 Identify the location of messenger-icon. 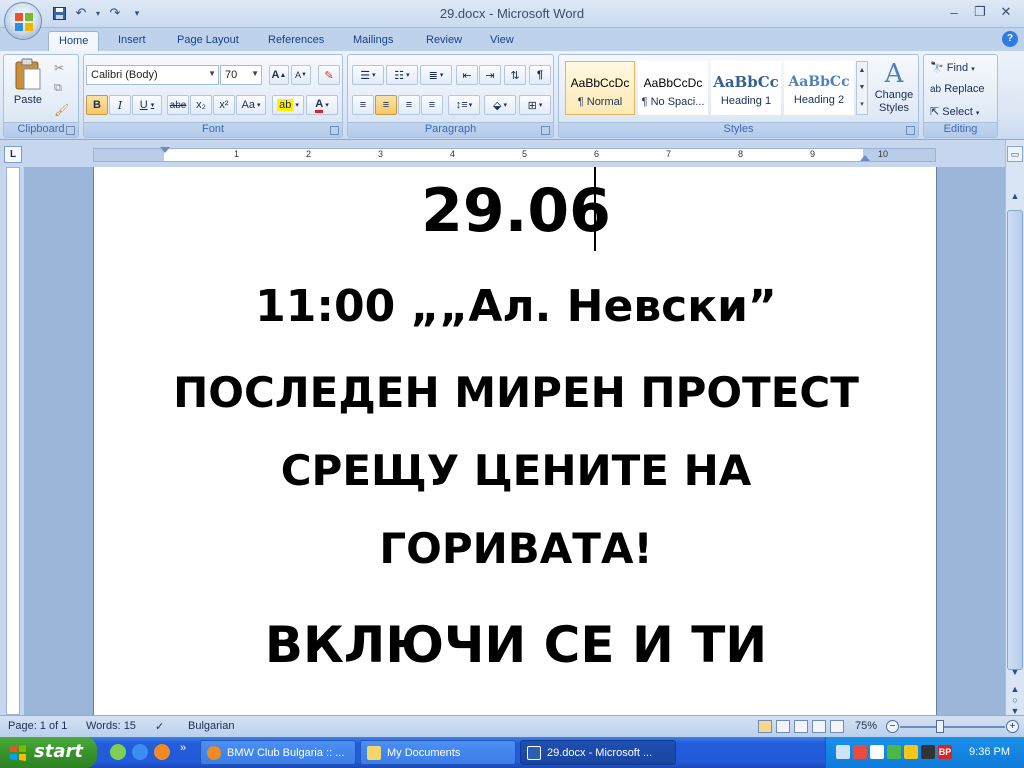
(877, 752).